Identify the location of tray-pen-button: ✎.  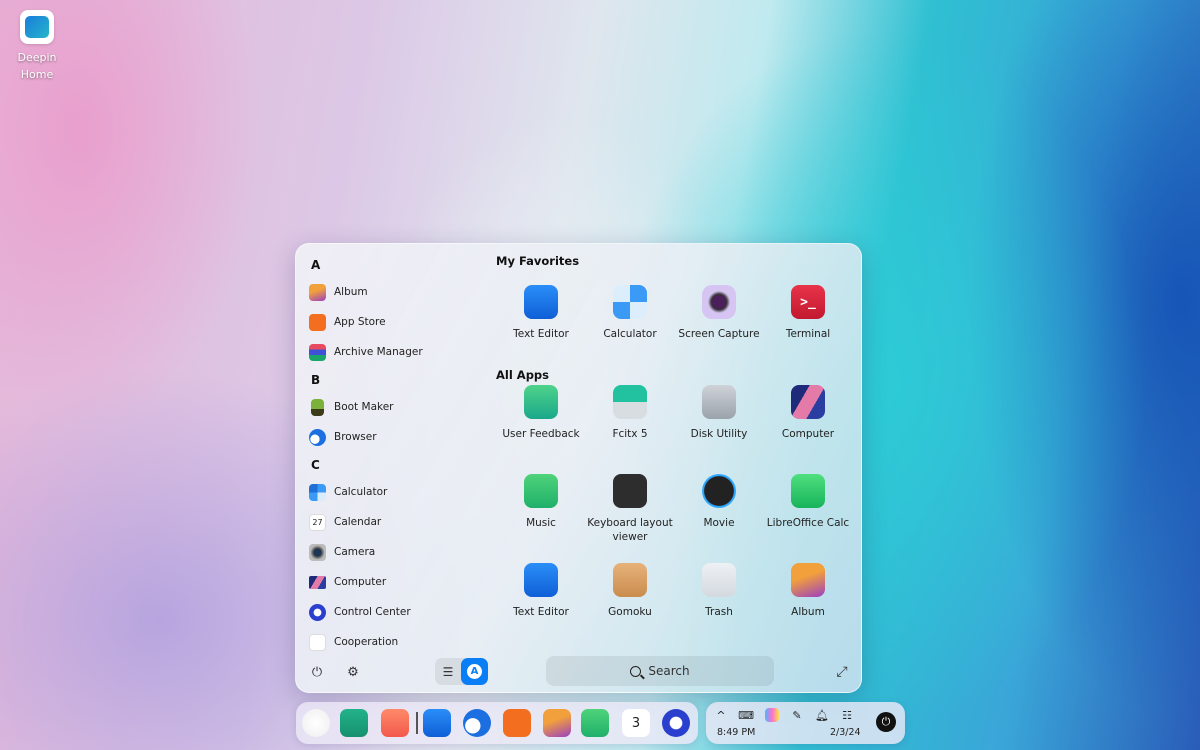
(797, 715).